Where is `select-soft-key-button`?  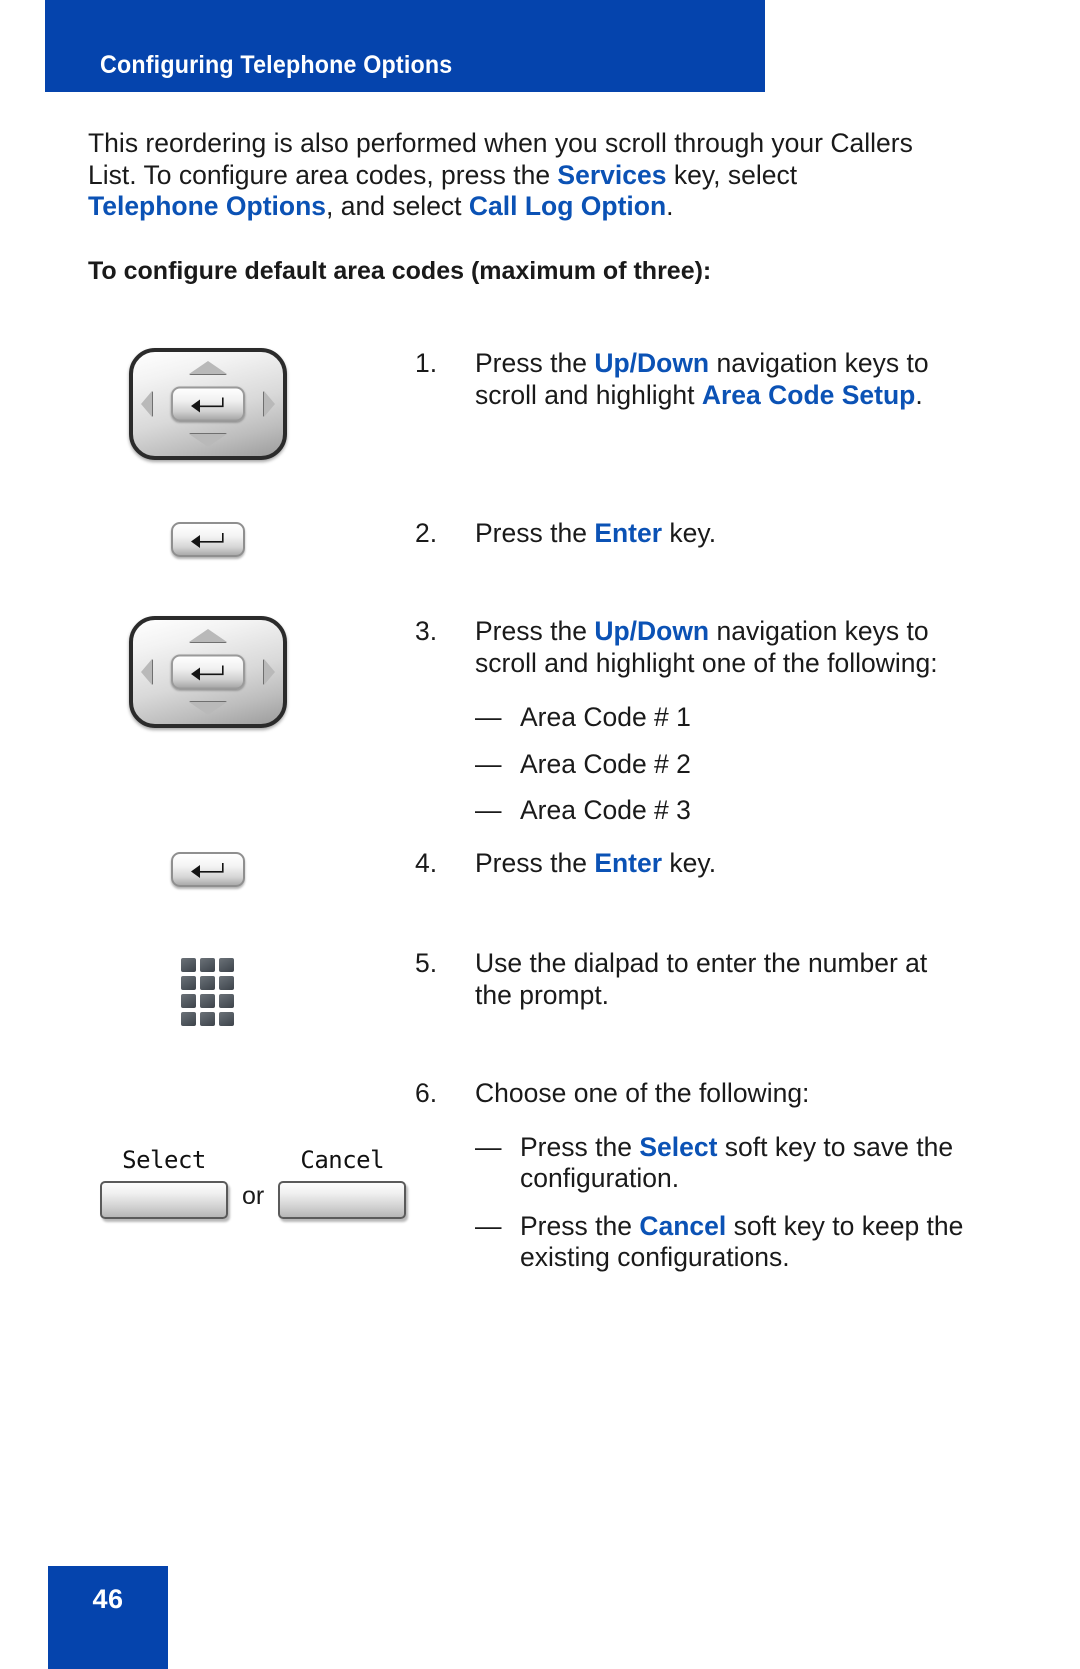
select-soft-key-button is located at coordinates (164, 1200).